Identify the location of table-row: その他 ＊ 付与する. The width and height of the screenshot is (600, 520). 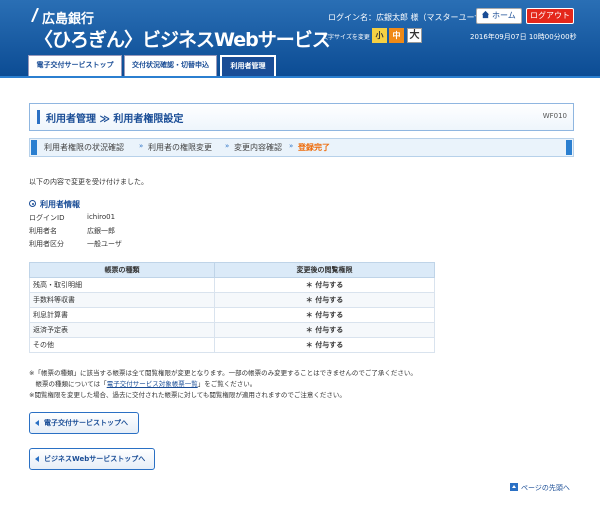
(232, 345).